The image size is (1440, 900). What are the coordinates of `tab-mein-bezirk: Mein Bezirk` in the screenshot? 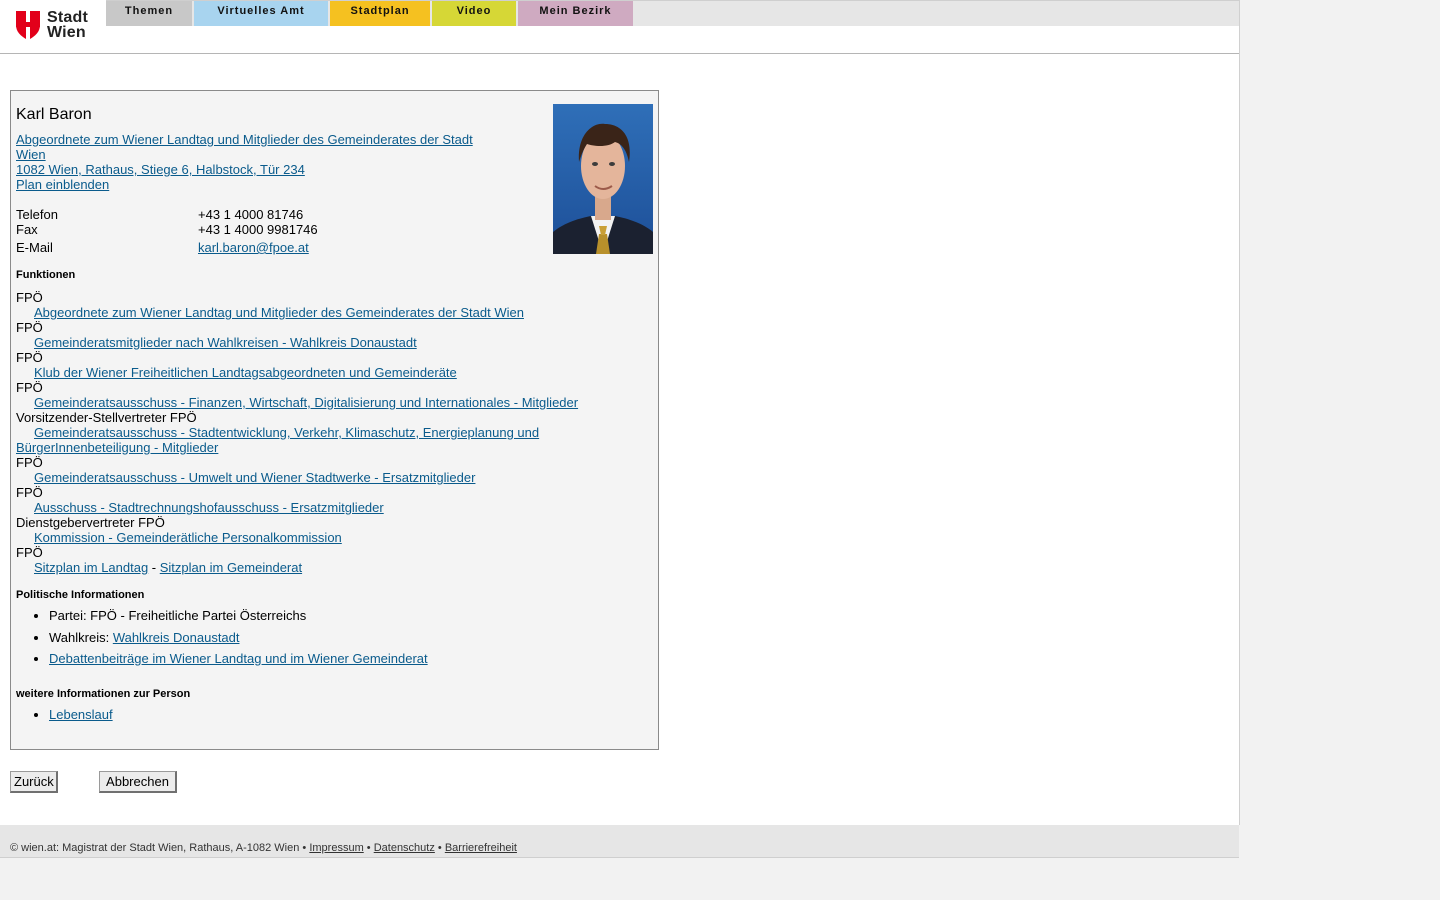 It's located at (575, 13).